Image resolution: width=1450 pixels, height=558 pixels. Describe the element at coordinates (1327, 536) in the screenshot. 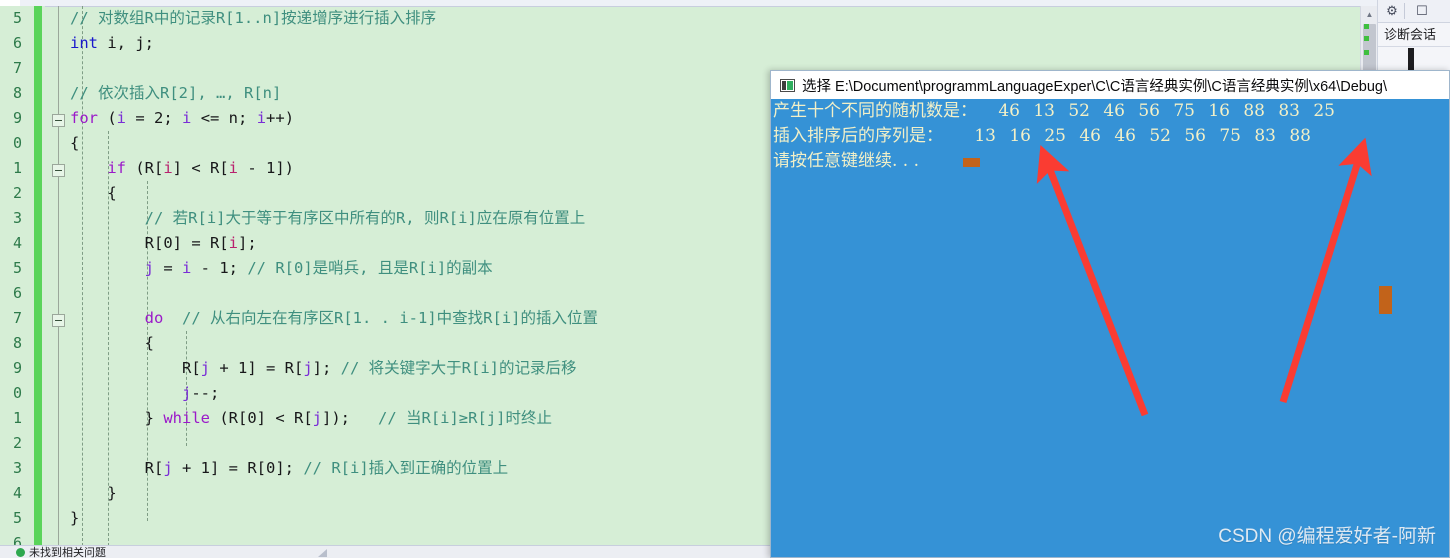

I see `csdn-watermark: CSDN @编程爱好者-阿新` at that location.